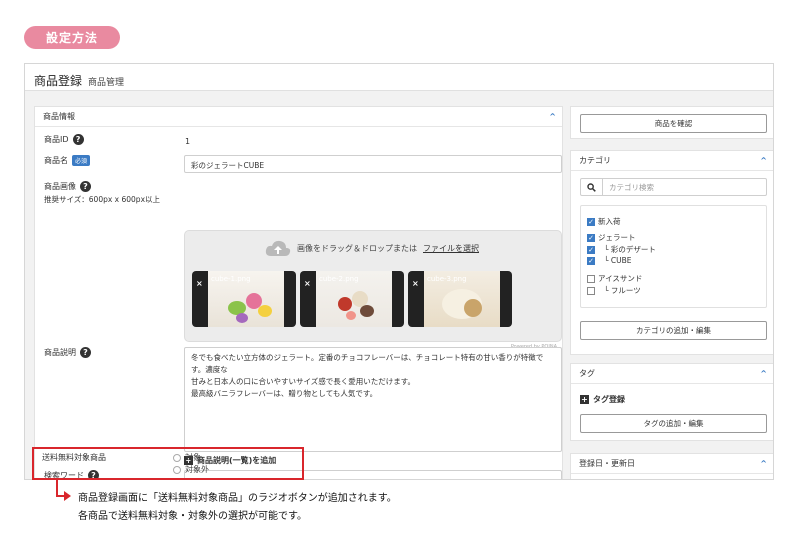 The height and width of the screenshot is (547, 798). Describe the element at coordinates (373, 164) in the screenshot. I see `product-name-input: 彩のジェラートCUBE` at that location.